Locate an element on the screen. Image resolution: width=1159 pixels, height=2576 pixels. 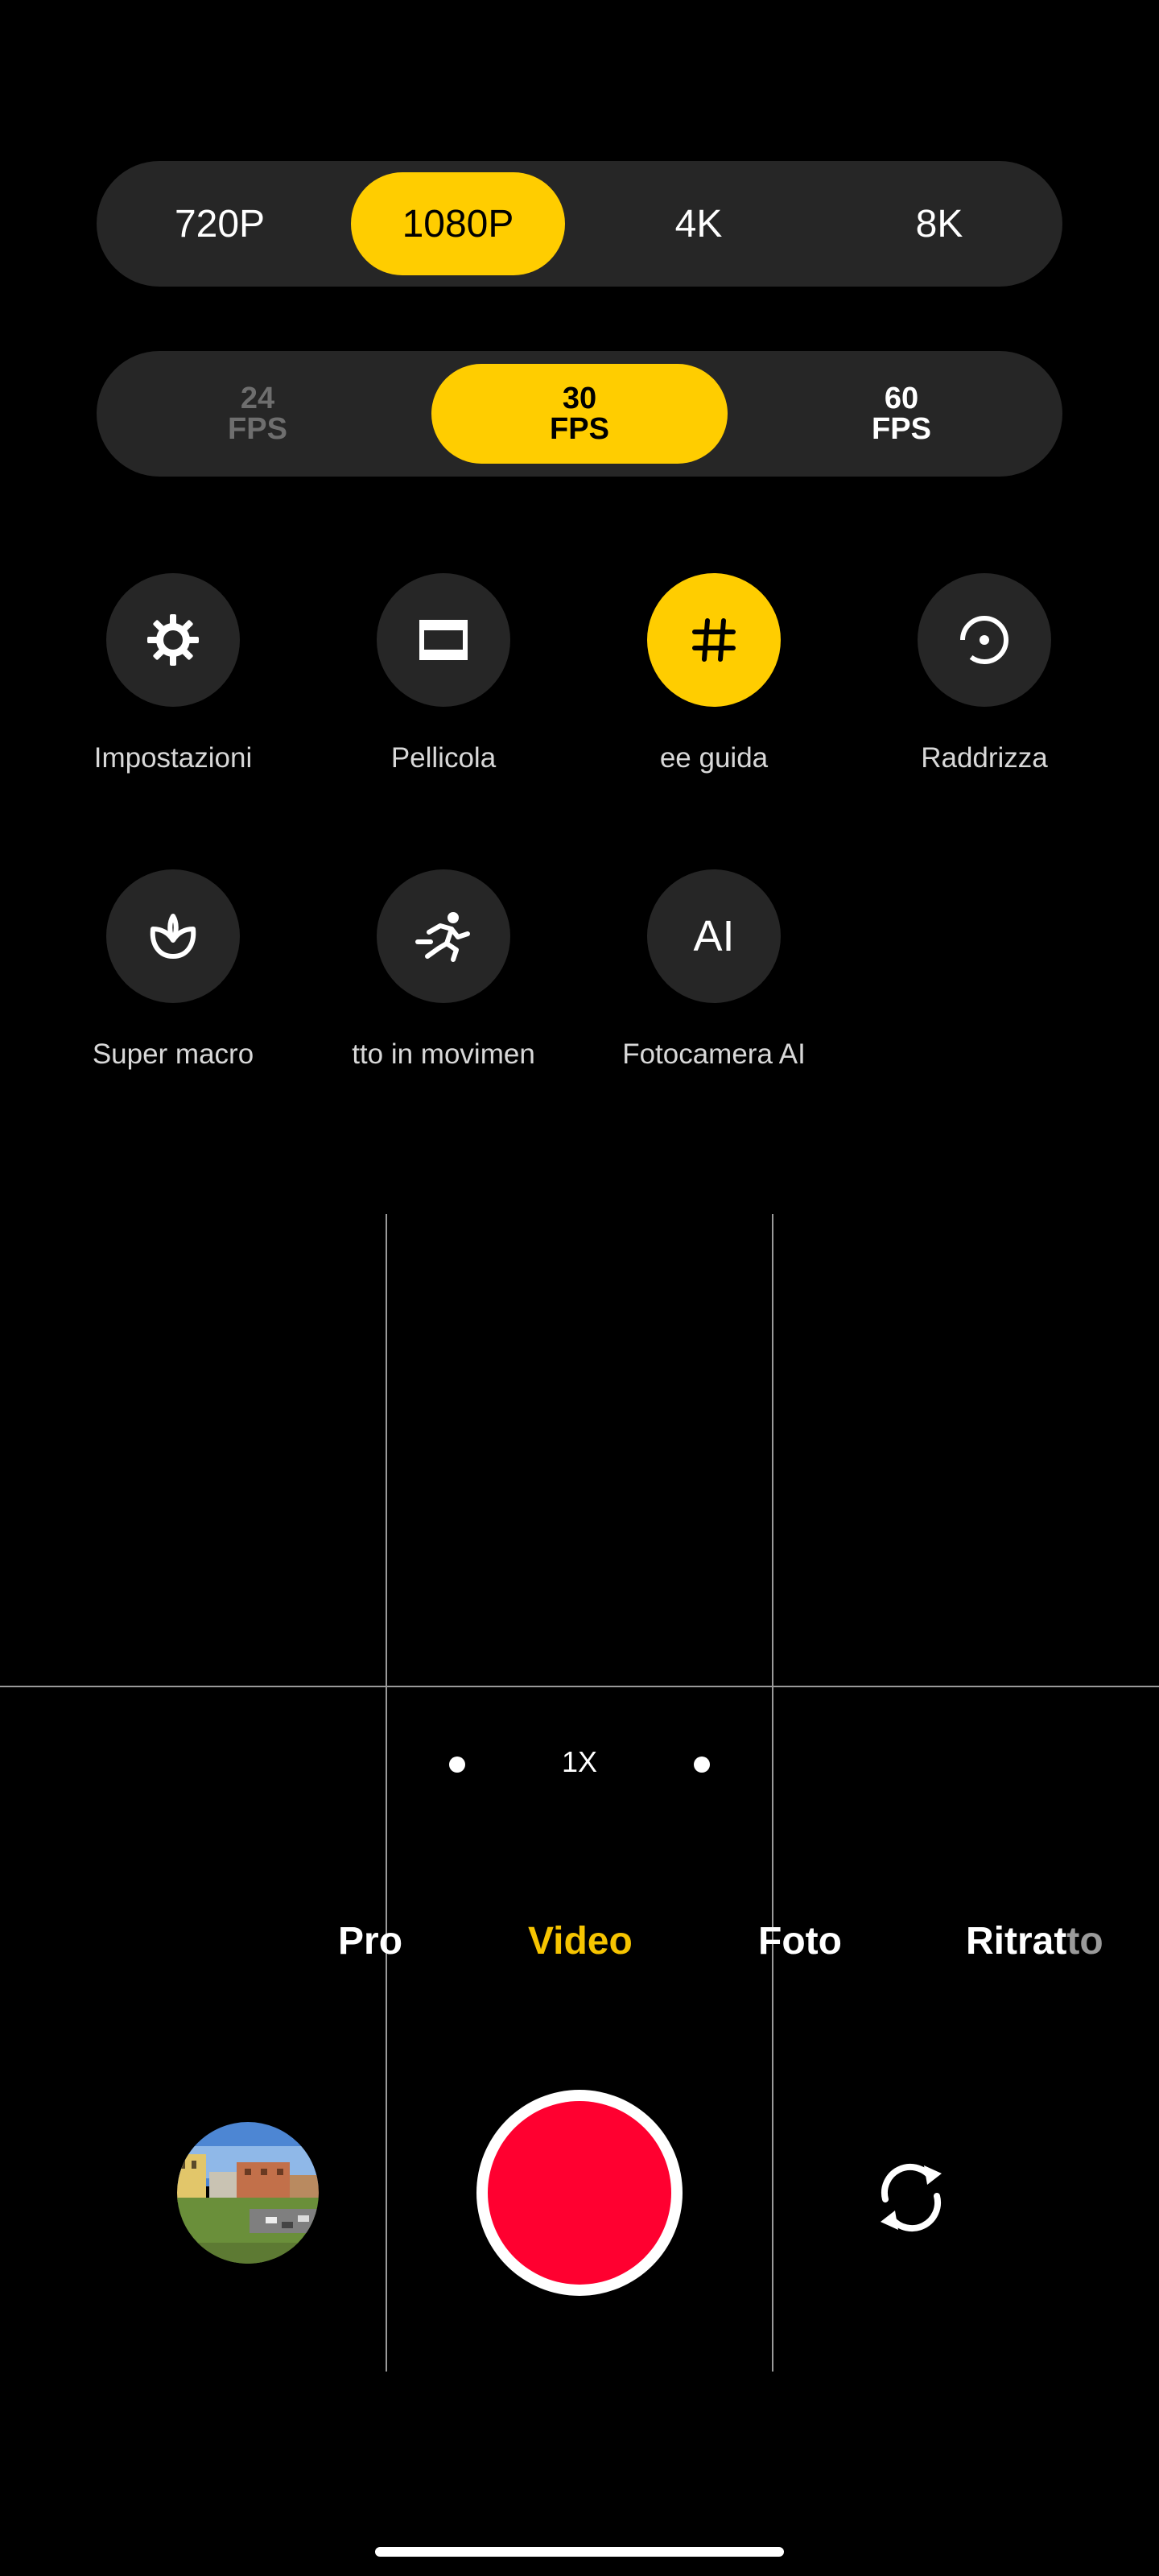
feature-settings: Impostazioni is located at coordinates (173, 694).